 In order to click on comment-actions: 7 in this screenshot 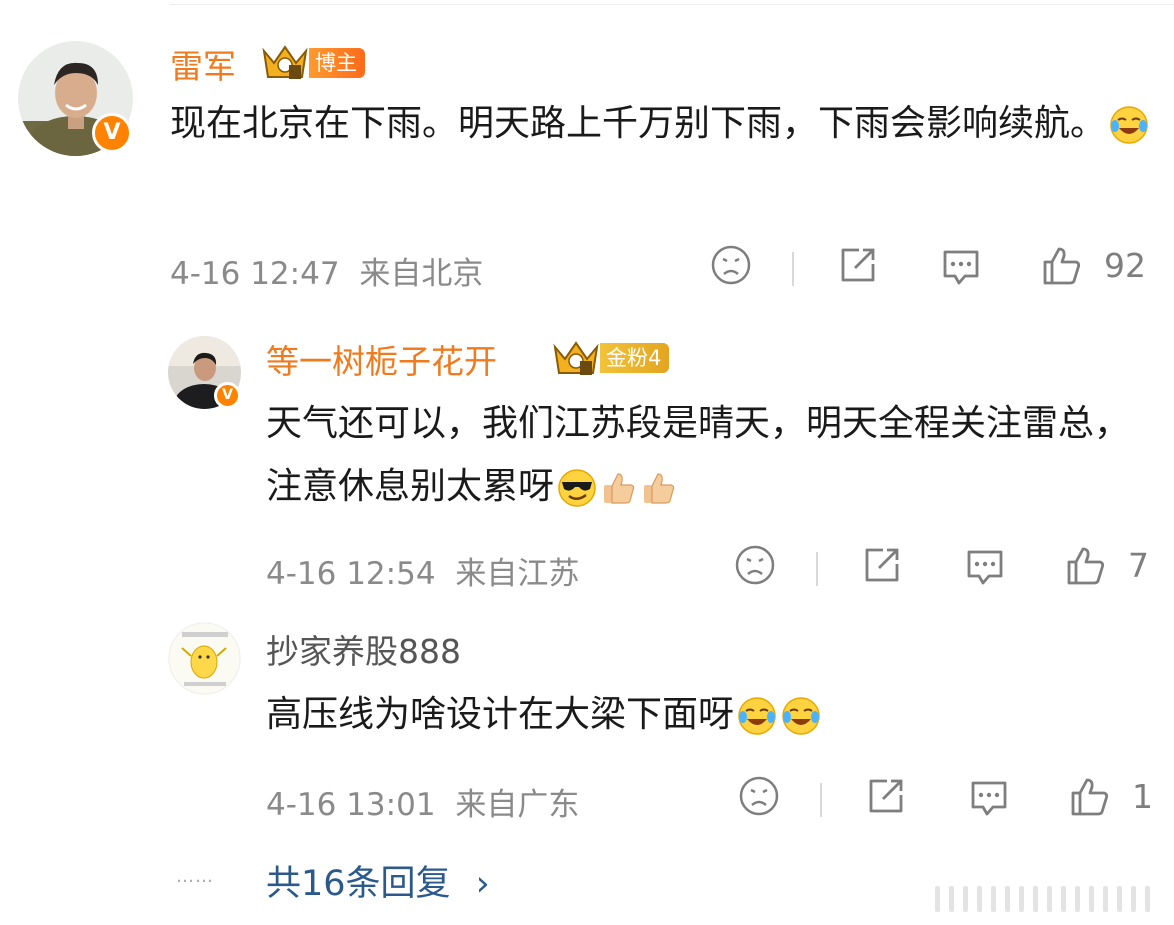, I will do `click(942, 569)`.